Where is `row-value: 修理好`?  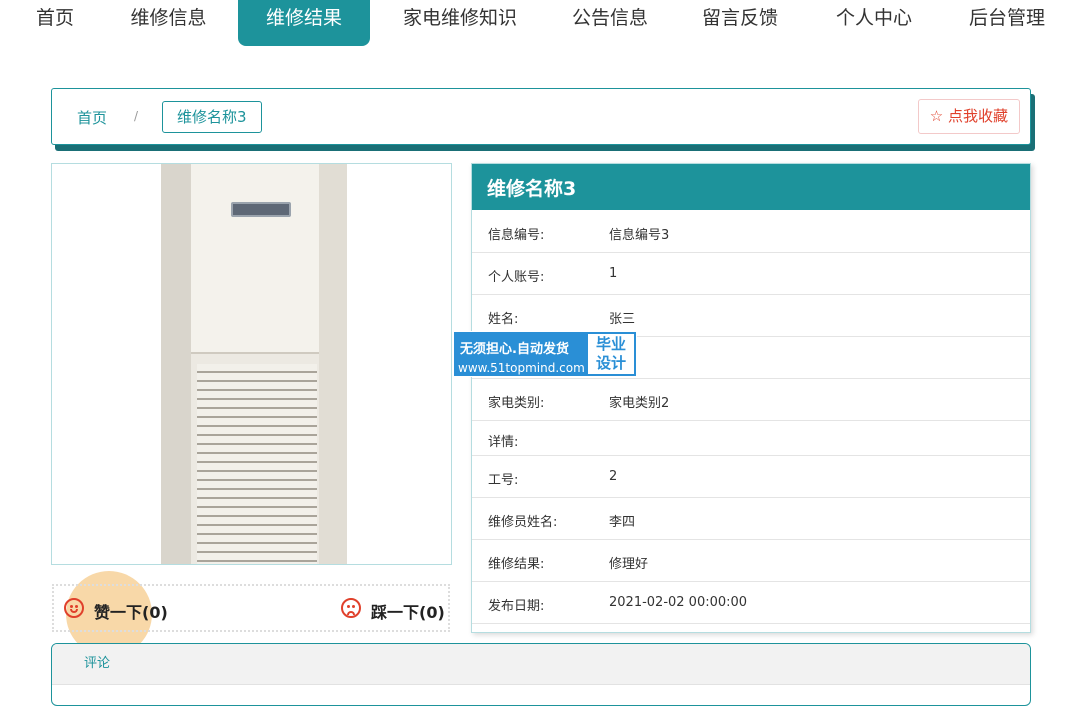
row-value: 修理好 is located at coordinates (629, 564).